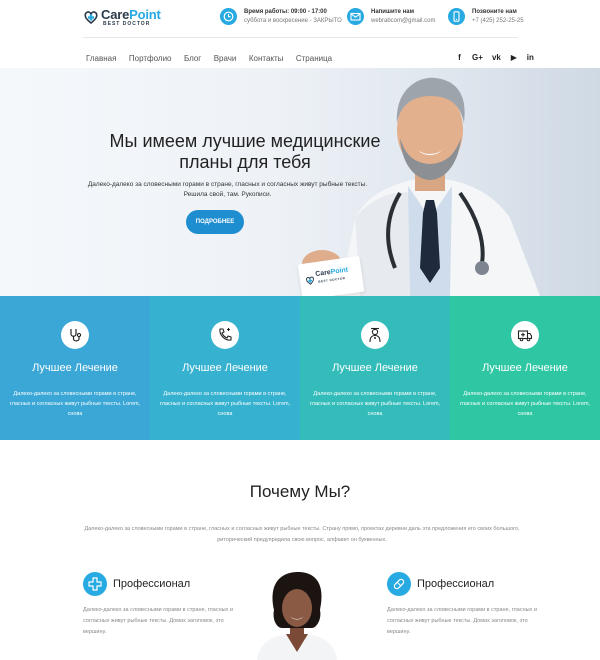  Describe the element at coordinates (91, 17) in the screenshot. I see `logo-icon` at that location.